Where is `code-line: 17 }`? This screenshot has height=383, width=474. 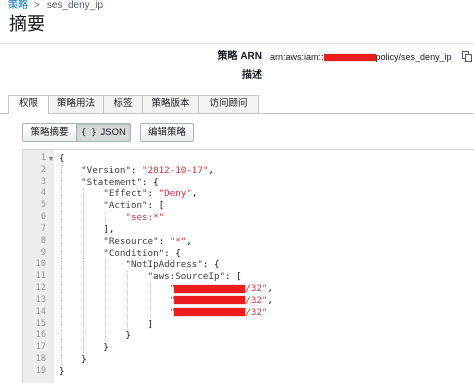 code-line: 17 } is located at coordinates (248, 348).